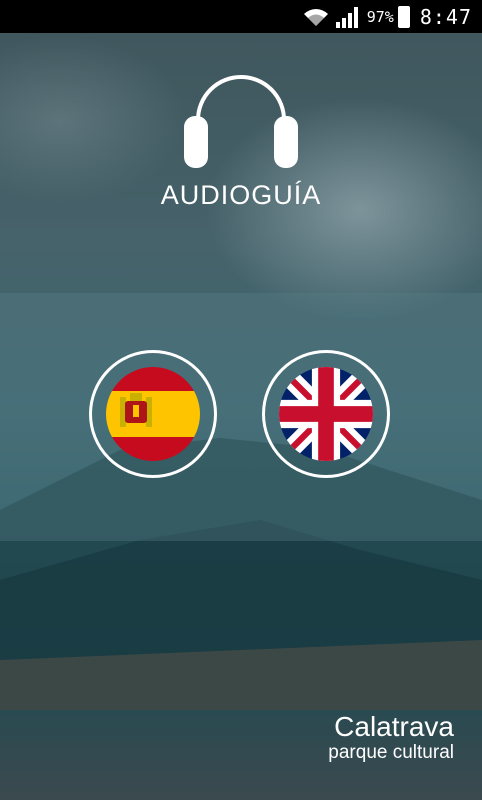 Image resolution: width=482 pixels, height=800 pixels. Describe the element at coordinates (348, 17) in the screenshot. I see `signal-icon` at that location.